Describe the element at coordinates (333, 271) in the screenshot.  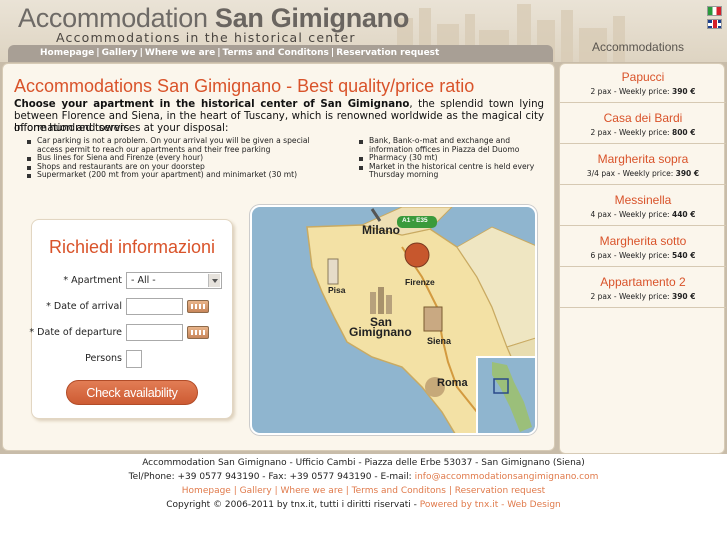
I see `pisa-tower-icon` at that location.